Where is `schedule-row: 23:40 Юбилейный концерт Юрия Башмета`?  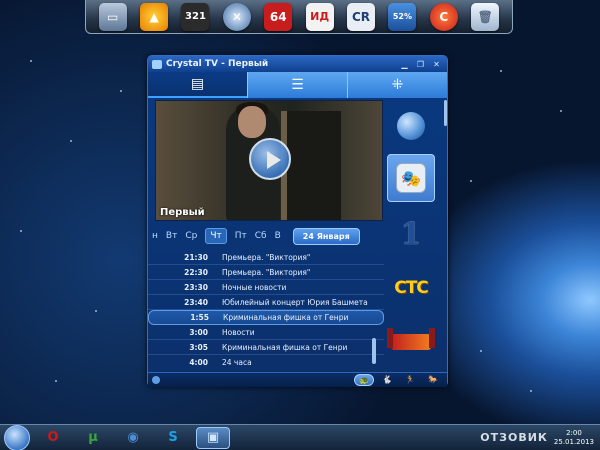 schedule-row: 23:40 Юбилейный концерт Юрия Башмета is located at coordinates (266, 302).